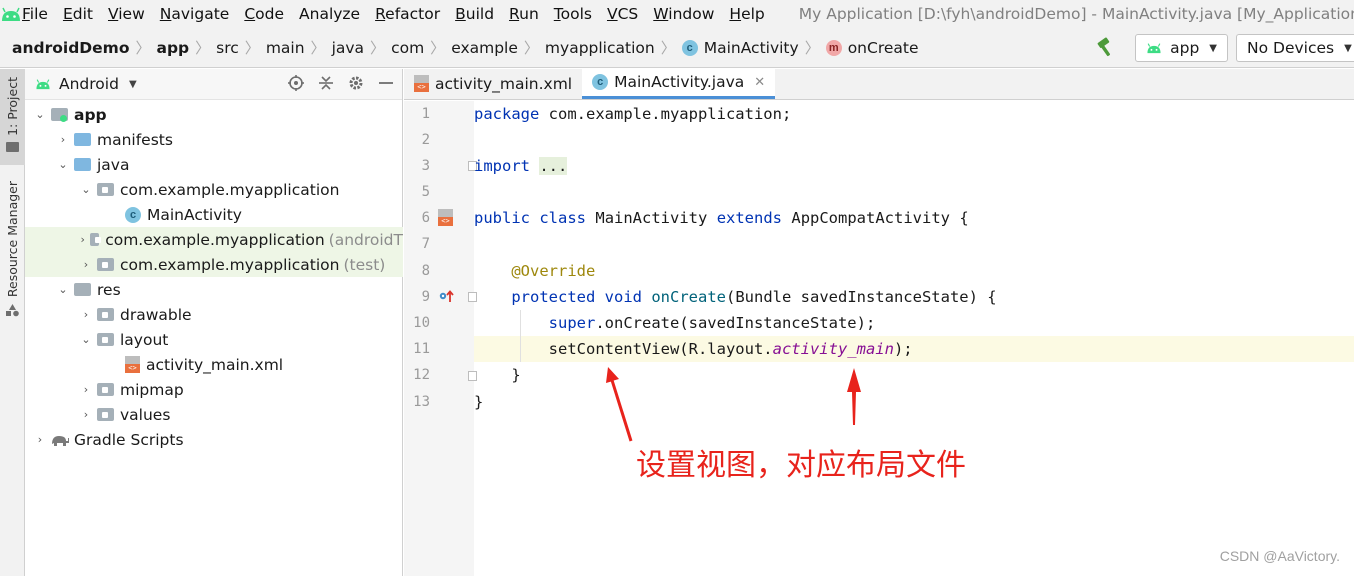  Describe the element at coordinates (421, 83) in the screenshot. I see `xml-file-icon: <>` at that location.